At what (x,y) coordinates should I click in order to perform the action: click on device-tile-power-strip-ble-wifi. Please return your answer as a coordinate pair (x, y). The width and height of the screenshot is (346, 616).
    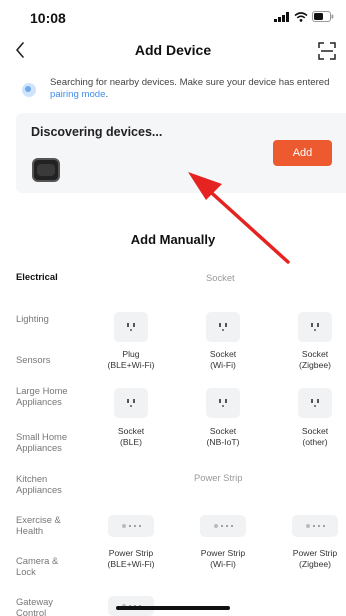
    Looking at the image, I should click on (131, 526).